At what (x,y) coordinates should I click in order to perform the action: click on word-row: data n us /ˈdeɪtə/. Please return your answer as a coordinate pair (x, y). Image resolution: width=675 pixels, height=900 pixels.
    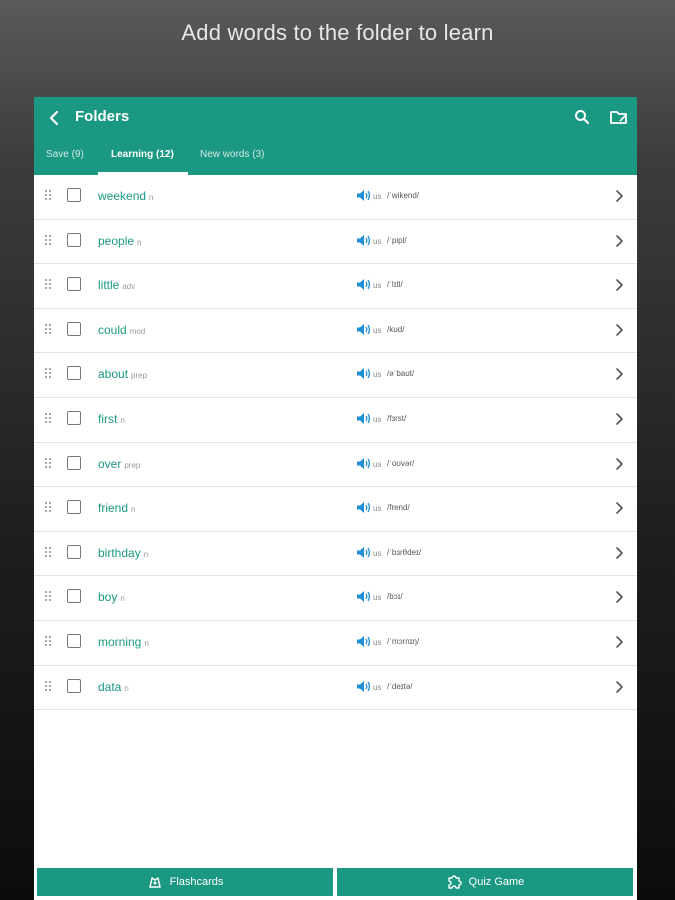
    Looking at the image, I should click on (335, 688).